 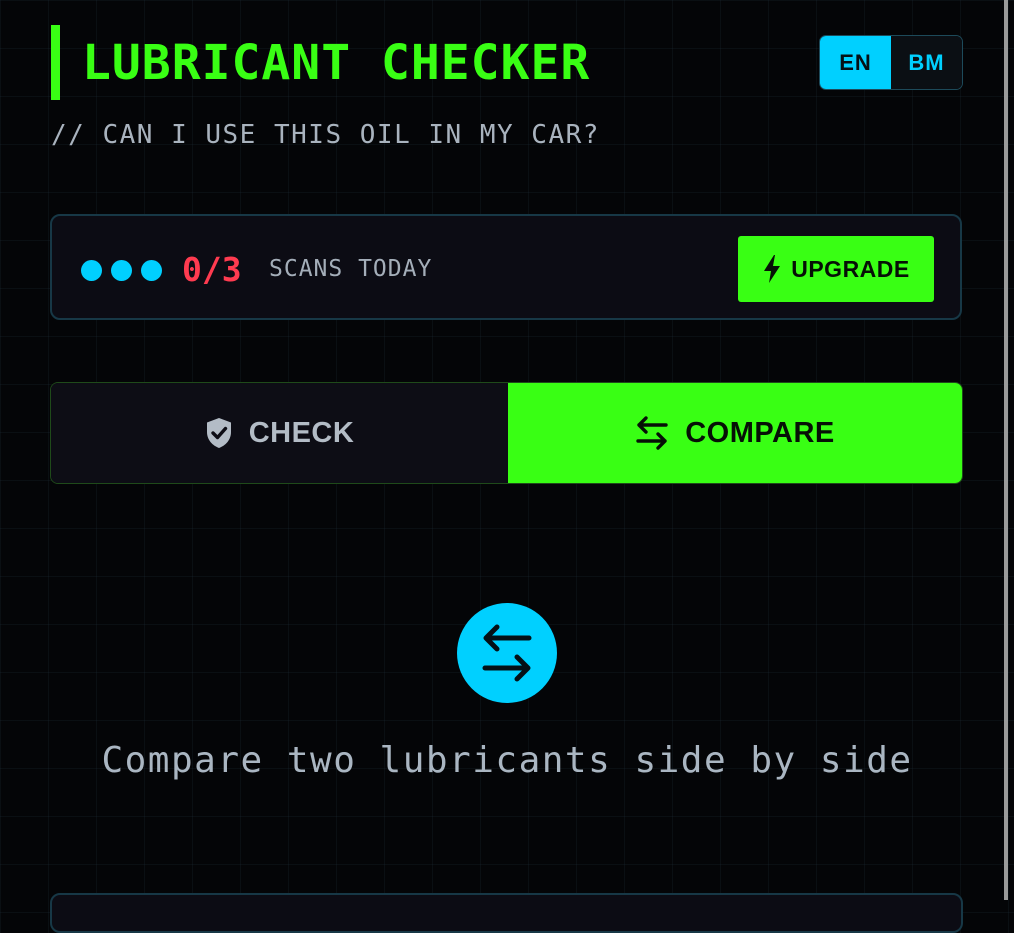 I want to click on language-option-en: EN, so click(x=855, y=62).